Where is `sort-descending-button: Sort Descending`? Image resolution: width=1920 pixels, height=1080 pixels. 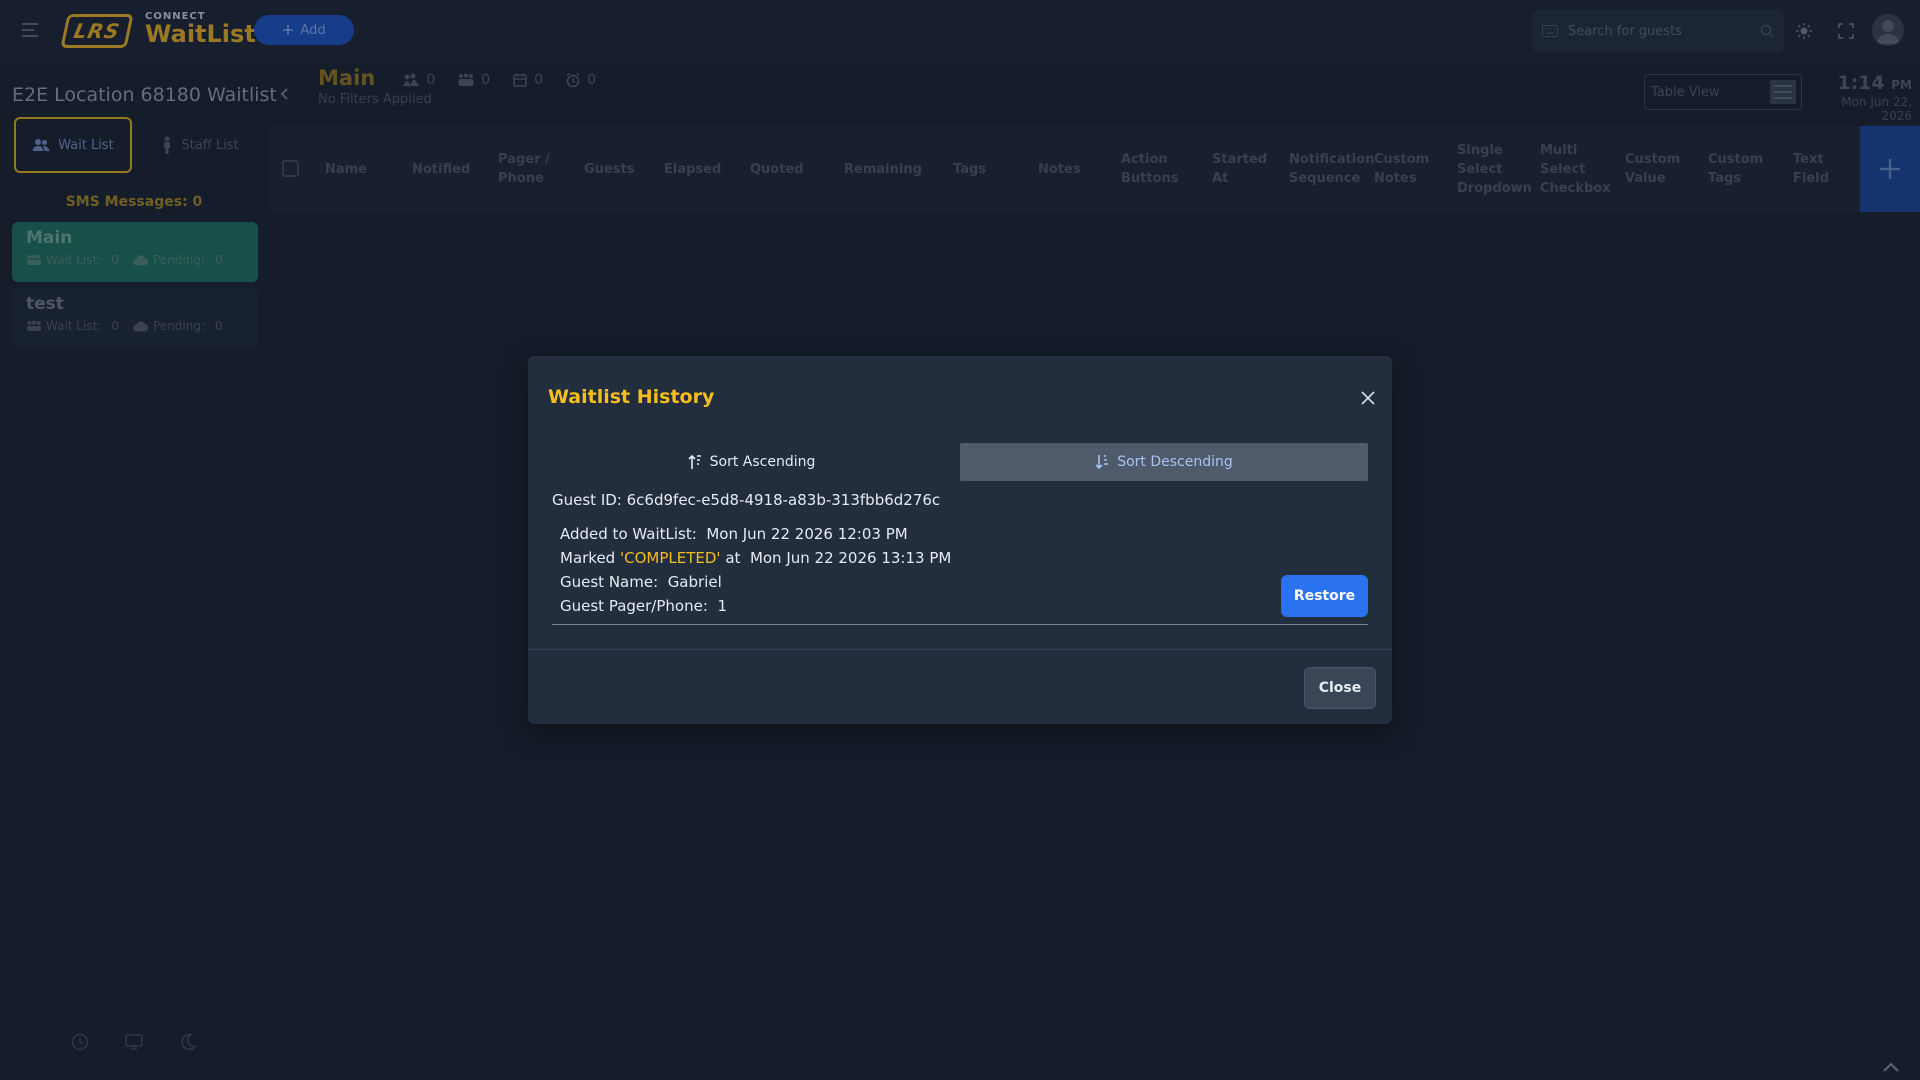 sort-descending-button: Sort Descending is located at coordinates (1164, 462).